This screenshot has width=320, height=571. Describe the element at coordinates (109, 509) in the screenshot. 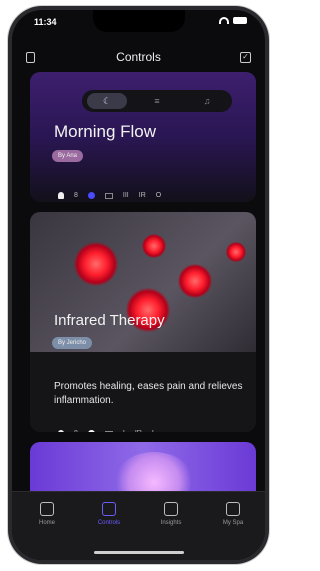

I see `controls-icon` at that location.